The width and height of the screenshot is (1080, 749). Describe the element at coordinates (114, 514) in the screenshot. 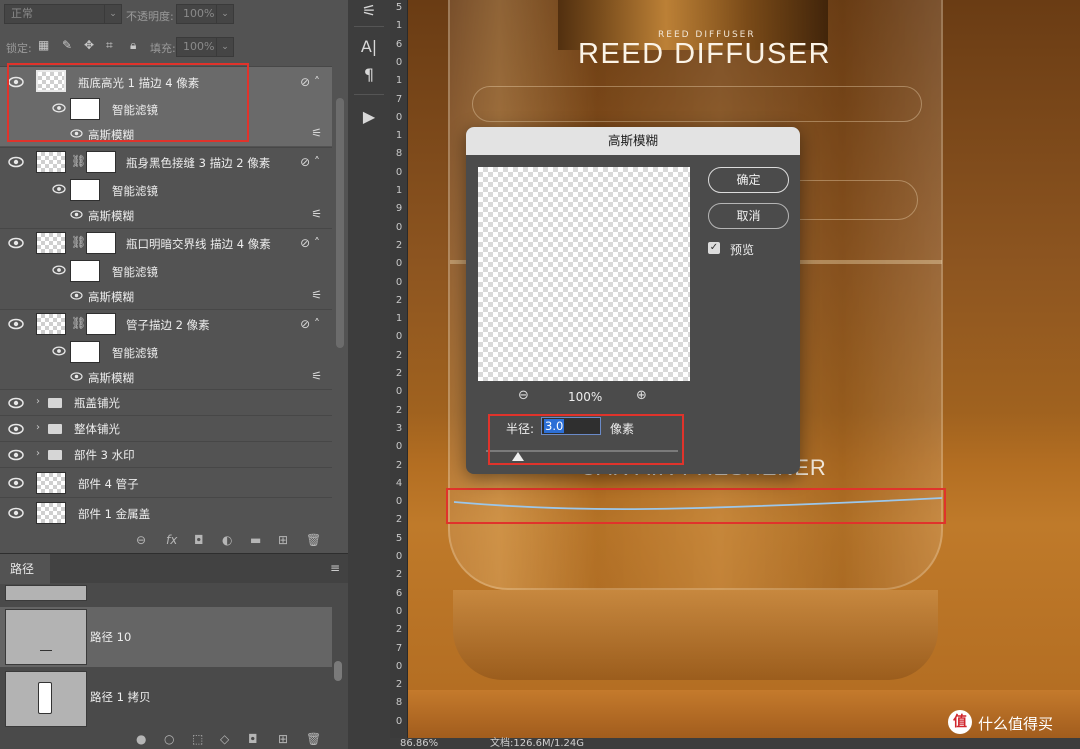

I see `layer-name: 部件 1 金属盖` at that location.